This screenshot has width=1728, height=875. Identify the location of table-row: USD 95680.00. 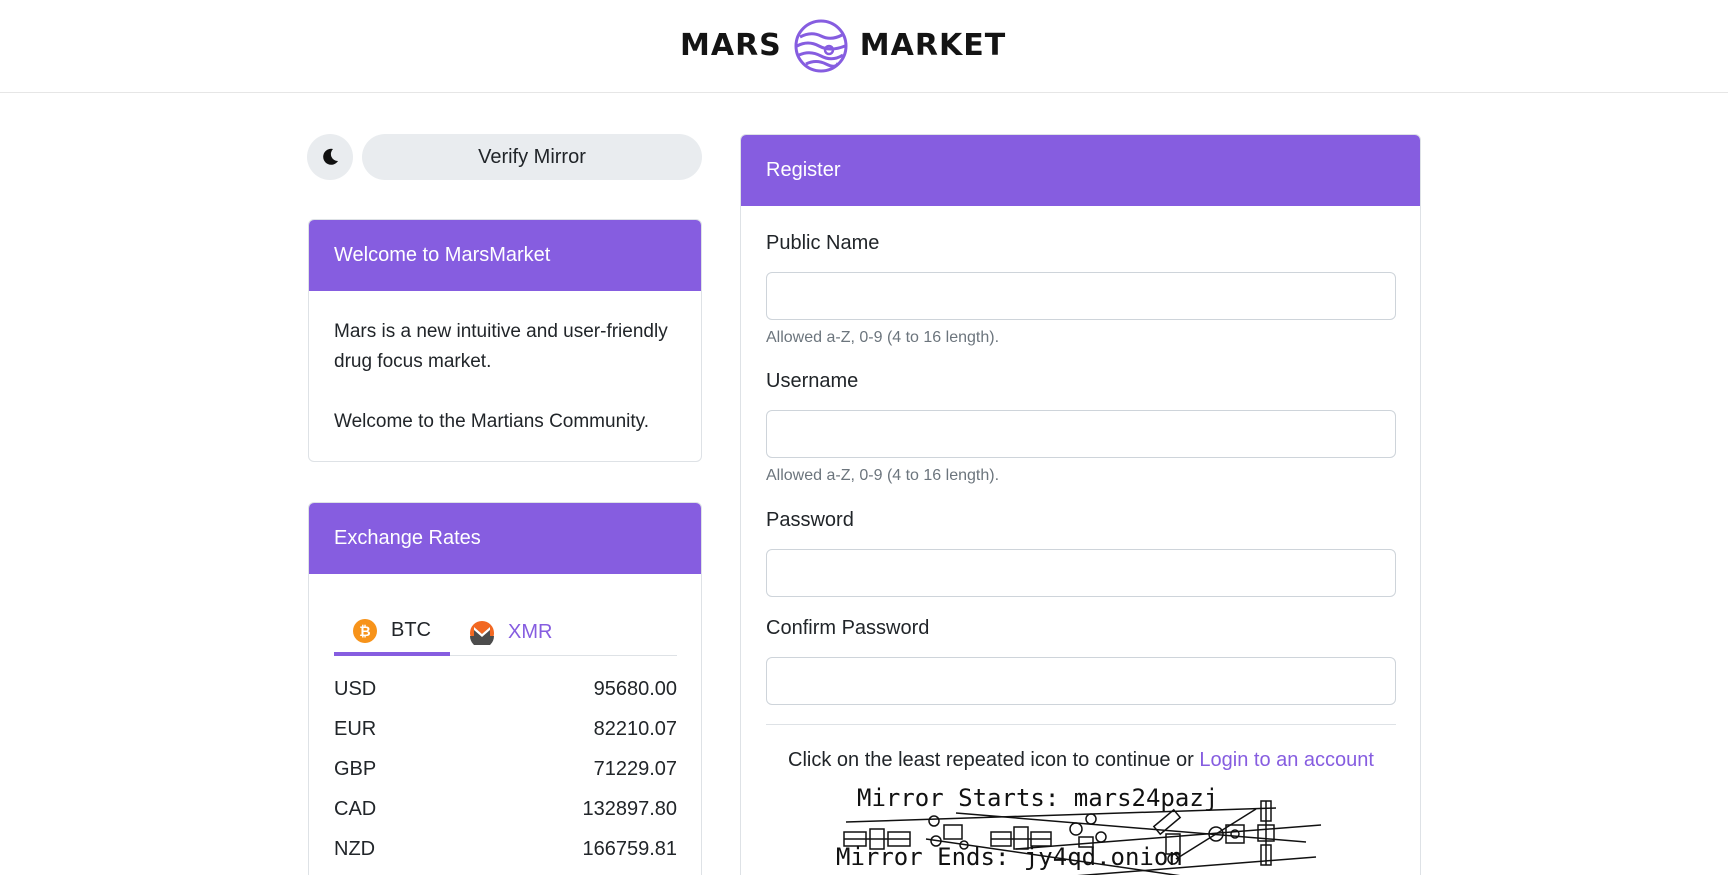
(505, 689).